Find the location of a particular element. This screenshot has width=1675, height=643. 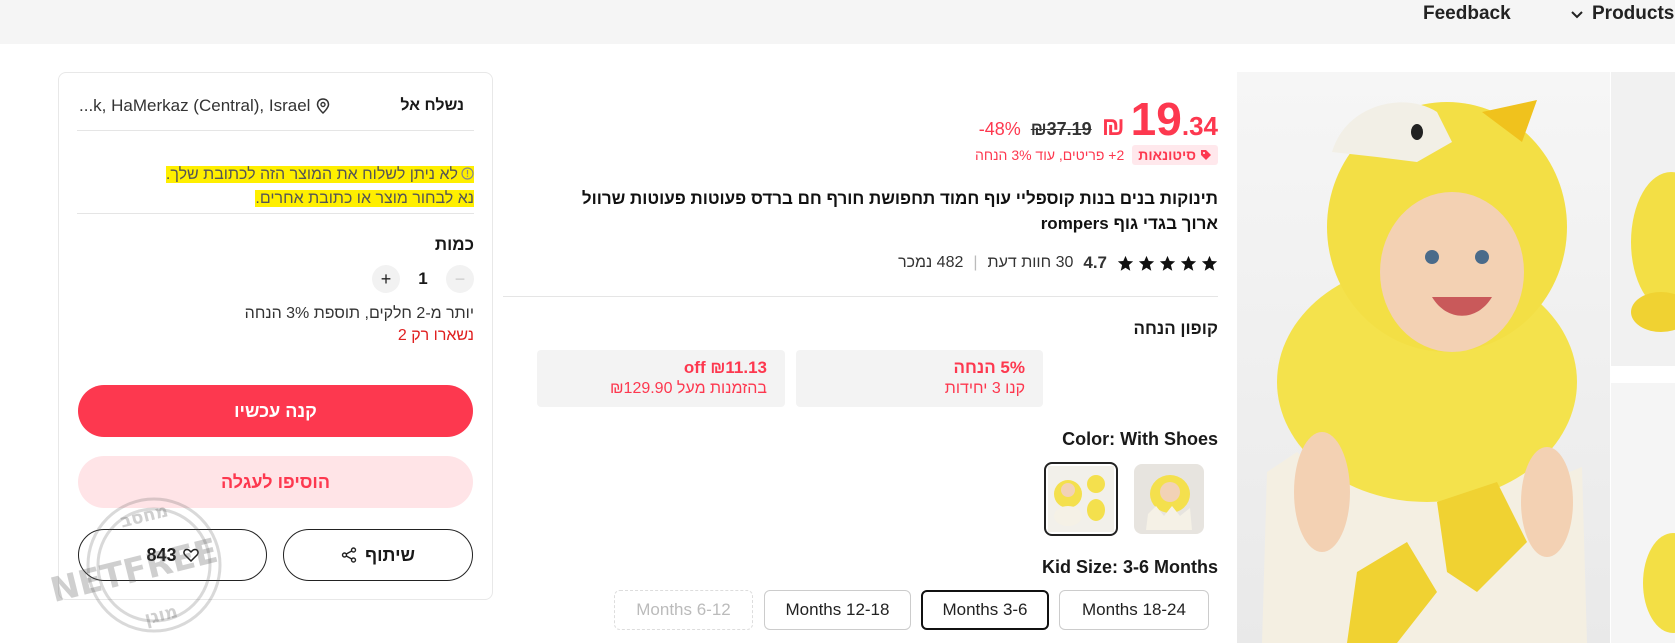

add-to-cart-button: הוסיפו לעגלה is located at coordinates (275, 482).